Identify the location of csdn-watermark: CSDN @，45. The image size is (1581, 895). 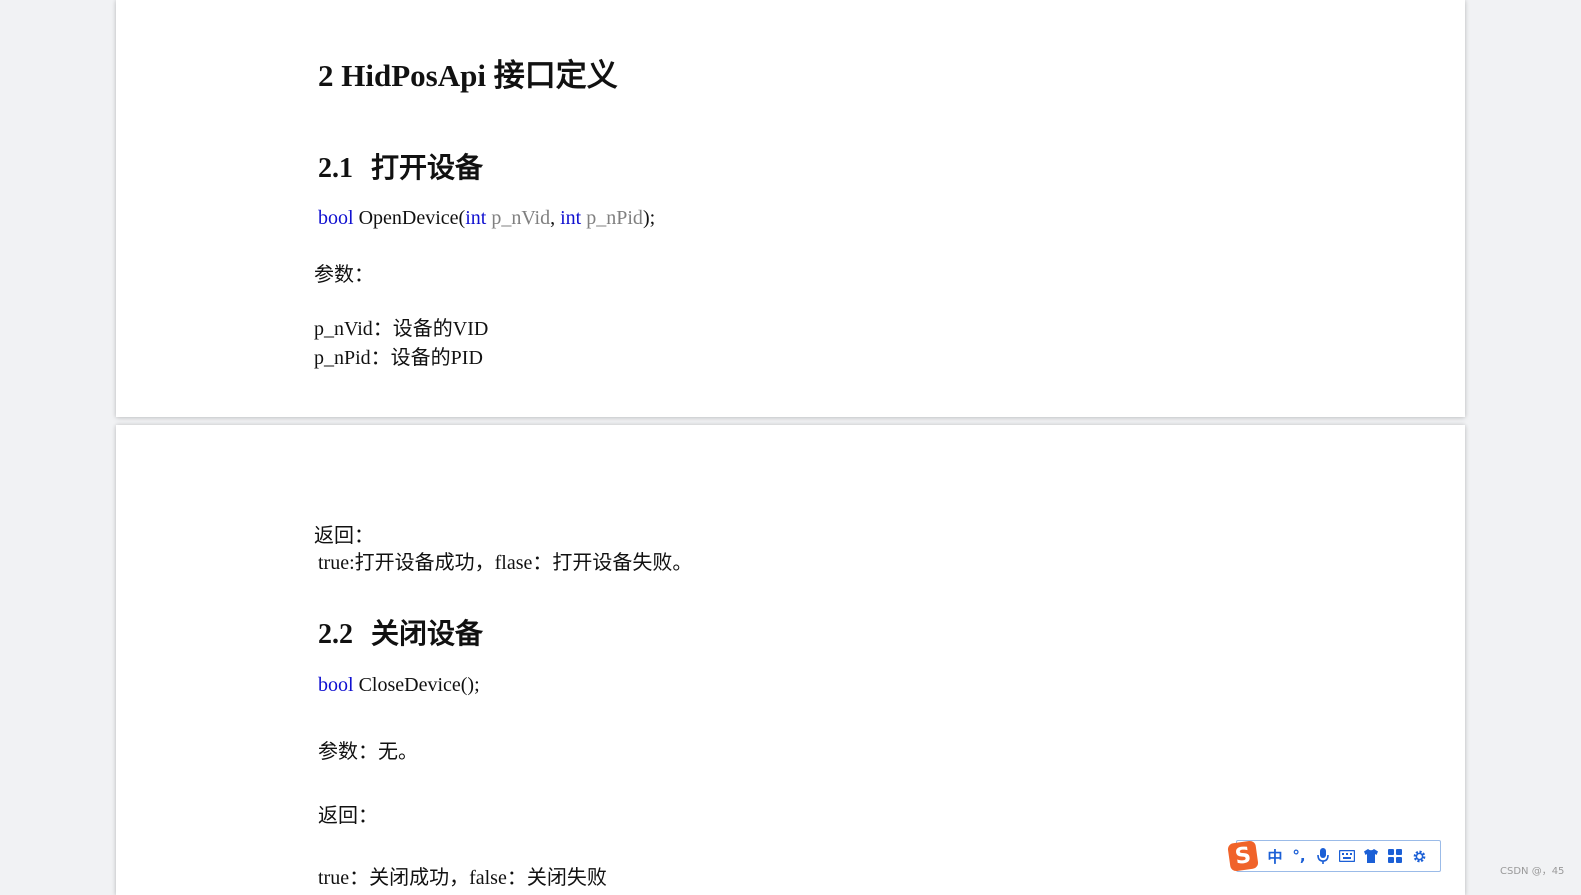
(1532, 871).